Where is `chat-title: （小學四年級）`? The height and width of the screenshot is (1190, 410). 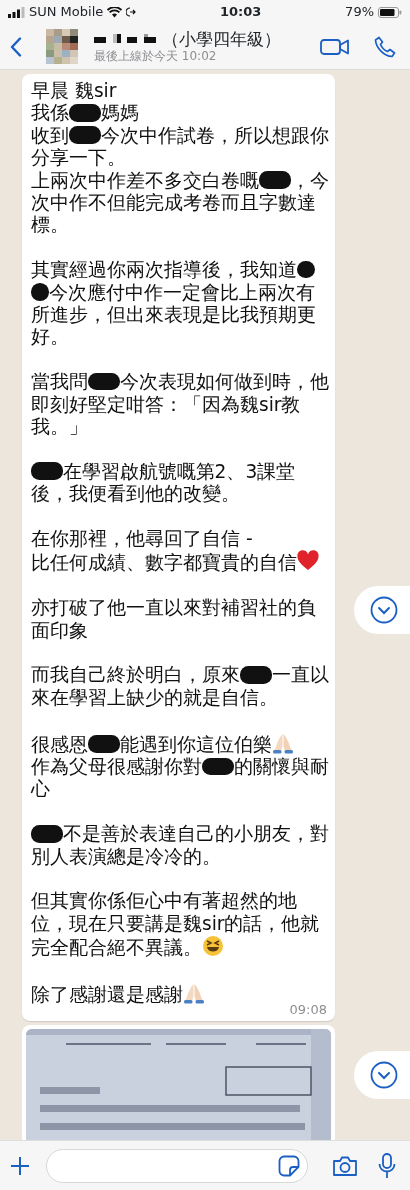
chat-title: （小學四年級） is located at coordinates (221, 39).